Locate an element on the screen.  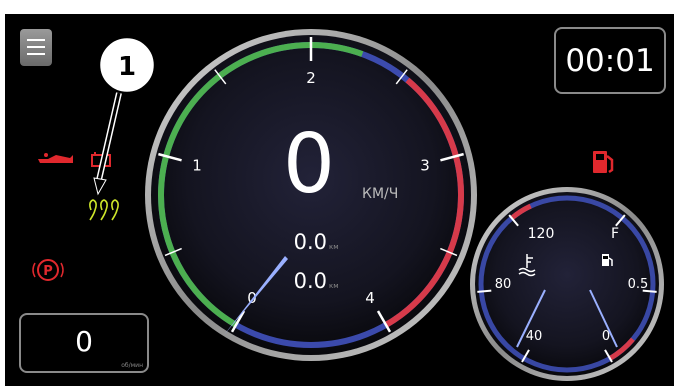
small-gauge-tick is located at coordinates (484, 291).